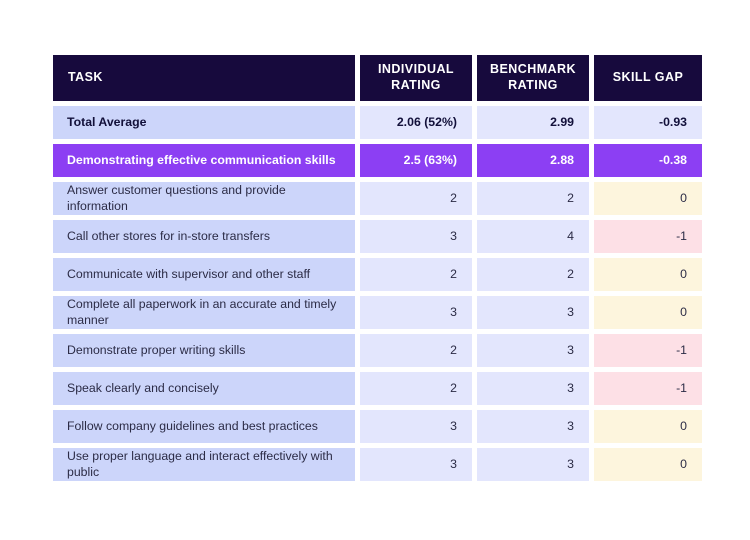 The image size is (750, 540). Describe the element at coordinates (204, 388) in the screenshot. I see `row-task: Speak clearly and concisely` at that location.